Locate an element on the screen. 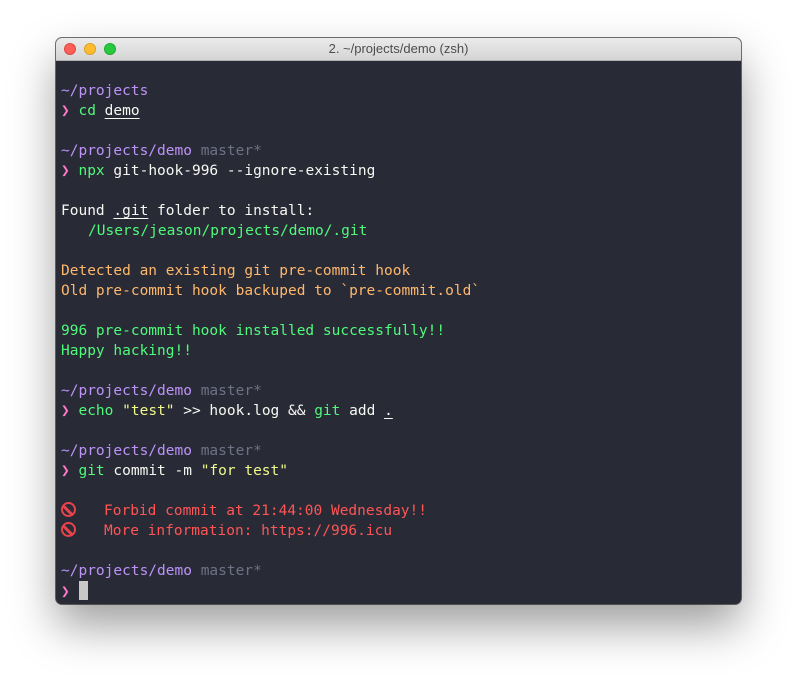 The height and width of the screenshot is (679, 797). command-name: npx is located at coordinates (91, 171).